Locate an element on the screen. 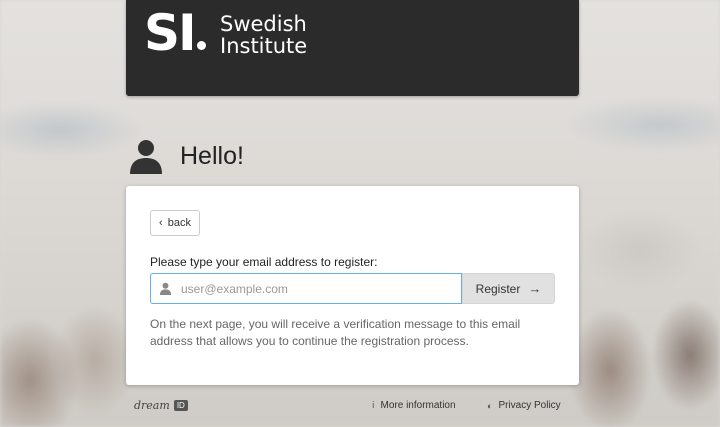 The image size is (720, 427). back-button-label: back is located at coordinates (179, 223).